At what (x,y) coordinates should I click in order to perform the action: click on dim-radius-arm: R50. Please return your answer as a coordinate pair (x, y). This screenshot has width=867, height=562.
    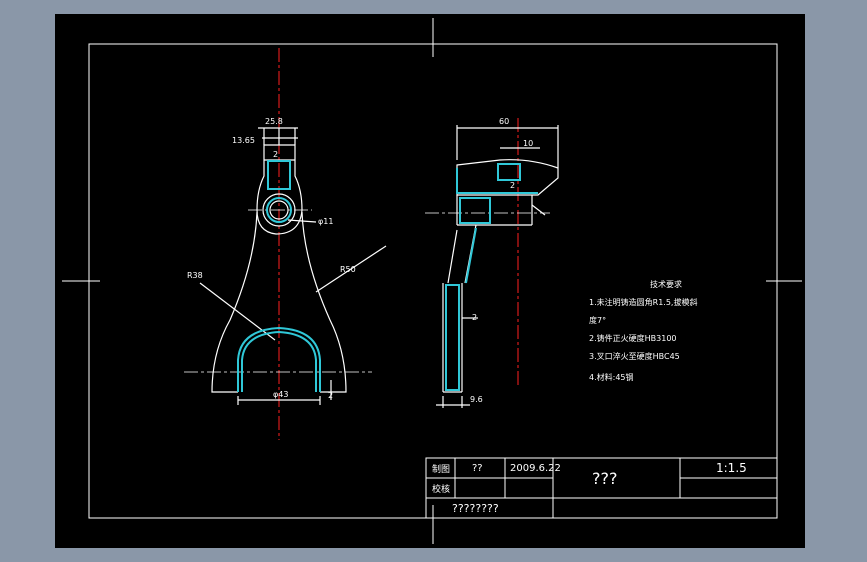
    Looking at the image, I should click on (348, 269).